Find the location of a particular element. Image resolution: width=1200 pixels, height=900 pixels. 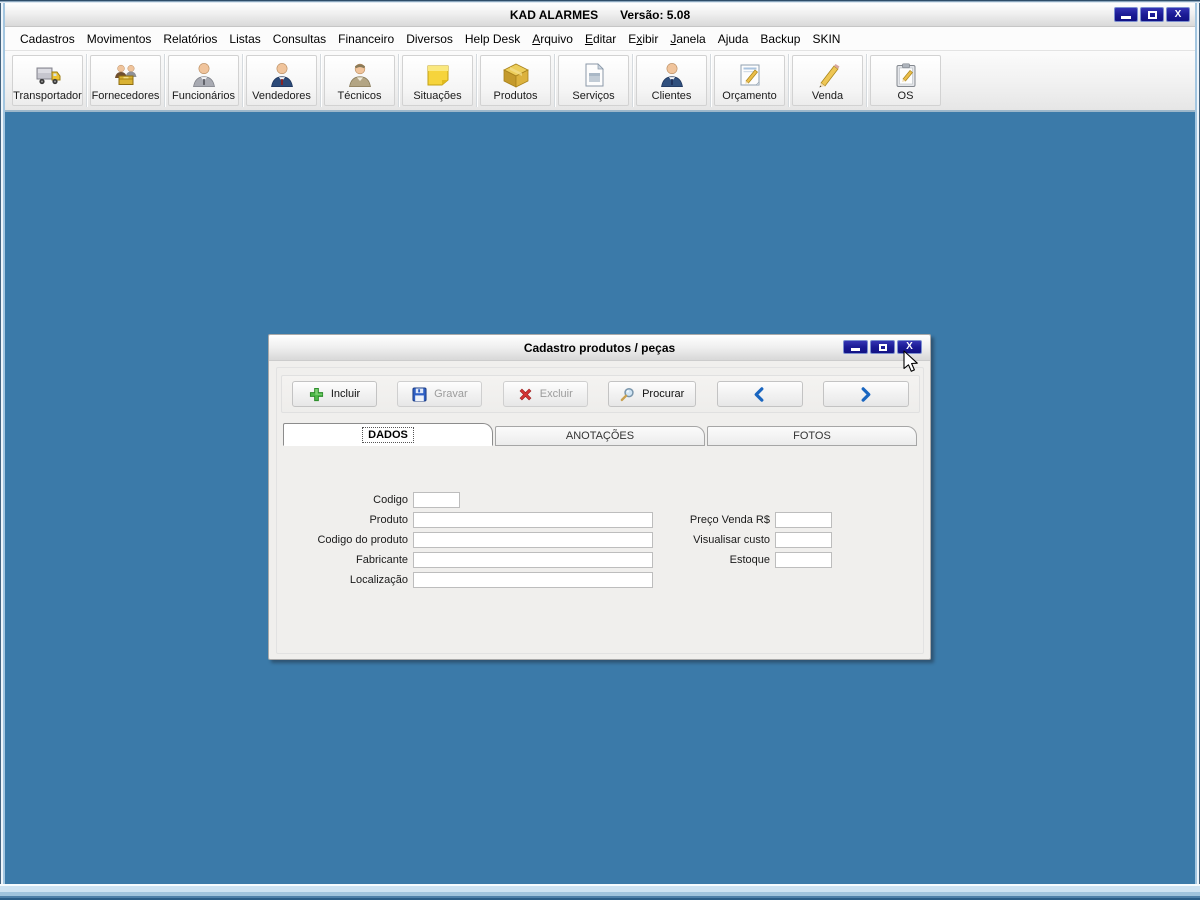

toolbar-button-situacoes: Situações is located at coordinates (437, 80).